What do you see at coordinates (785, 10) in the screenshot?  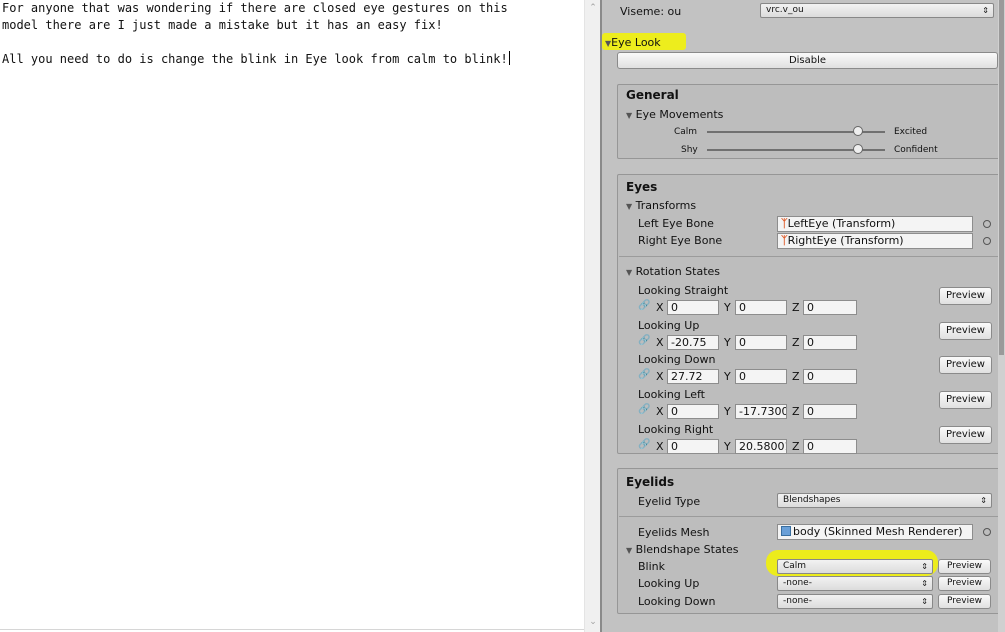 I see `viseme-dropdown-value: vrc.v_ou` at bounding box center [785, 10].